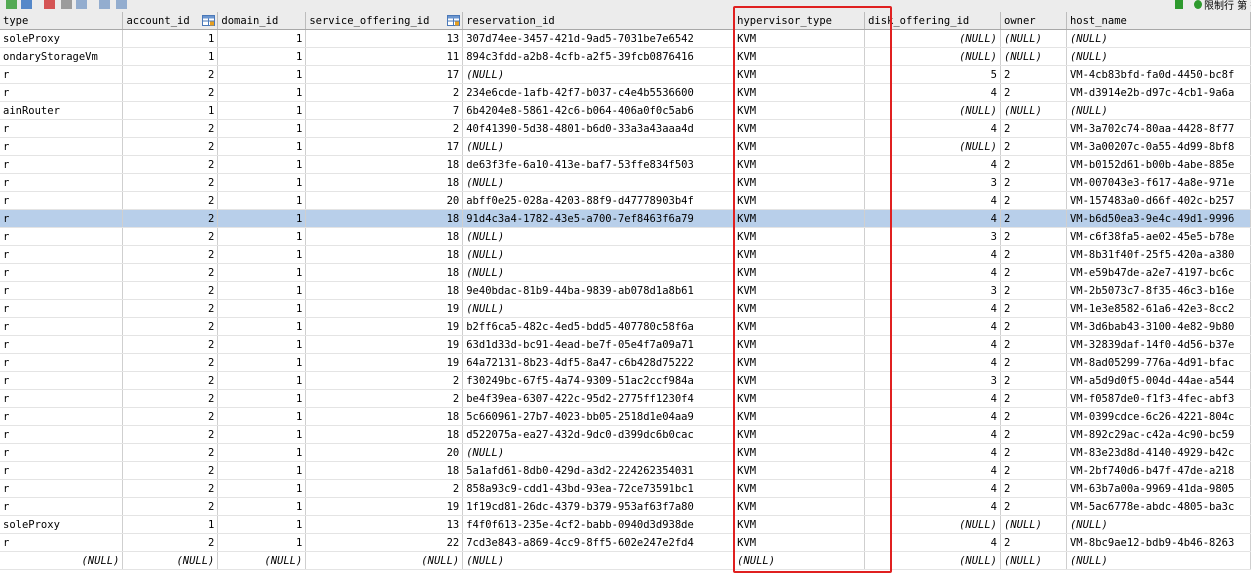 This screenshot has width=1251, height=574. What do you see at coordinates (598, 416) in the screenshot?
I see `cell-reservation-id: 5c660961-27b7-4023-bb05-2518d1e04aa9` at bounding box center [598, 416].